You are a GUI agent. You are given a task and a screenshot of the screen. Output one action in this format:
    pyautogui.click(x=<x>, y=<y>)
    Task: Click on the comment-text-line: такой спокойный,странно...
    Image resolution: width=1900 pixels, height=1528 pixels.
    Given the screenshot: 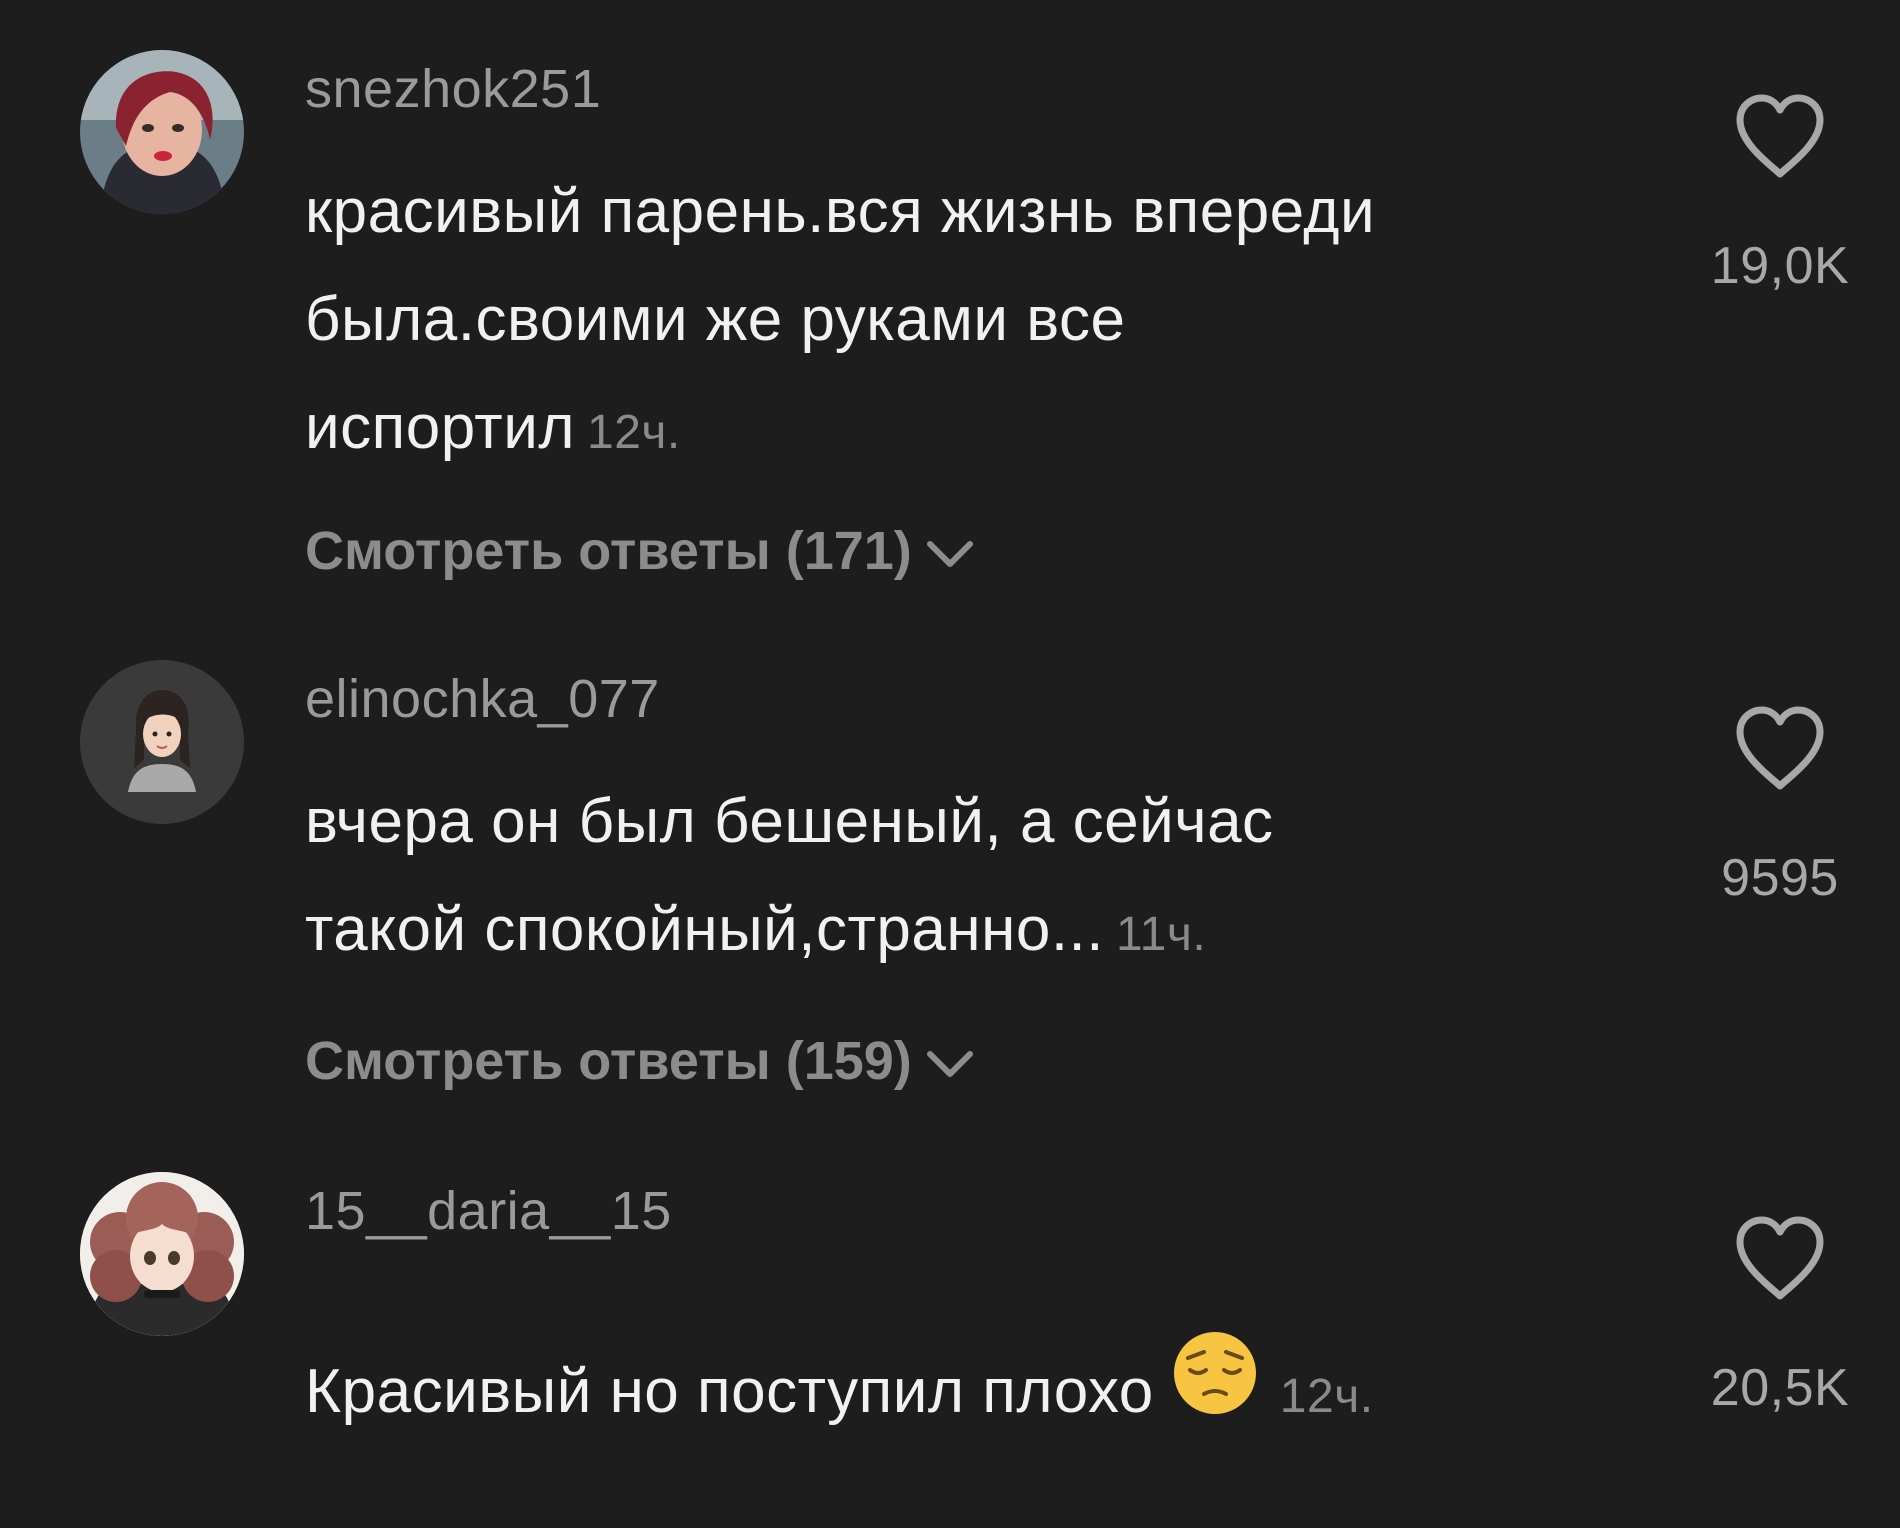 What is the action you would take?
    pyautogui.click(x=704, y=929)
    